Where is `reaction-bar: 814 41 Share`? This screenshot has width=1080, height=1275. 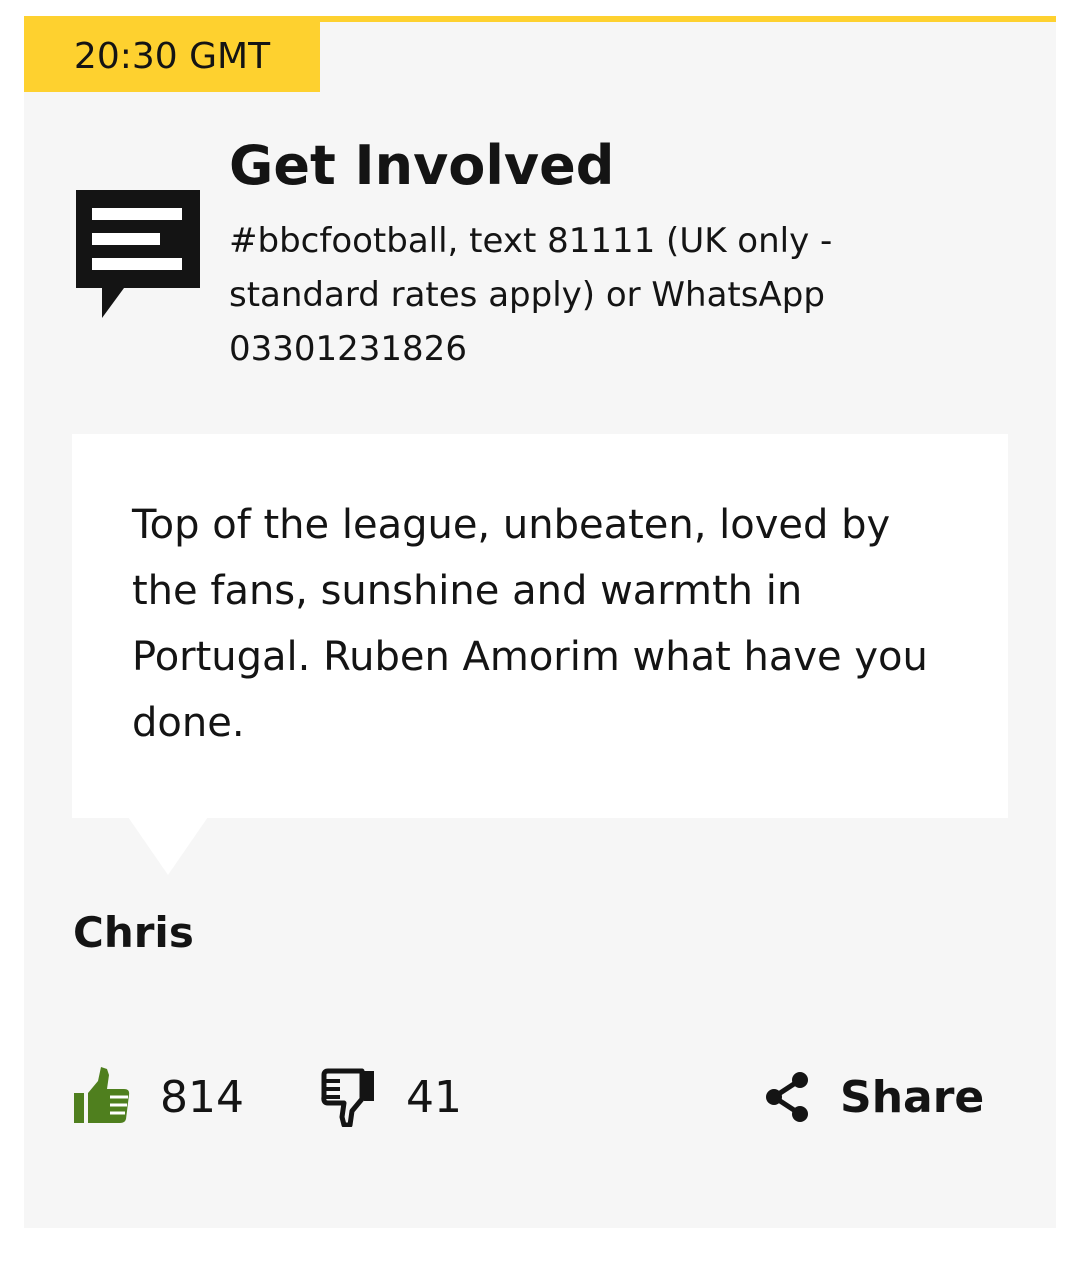 reaction-bar: 814 41 Share is located at coordinates (540, 1097).